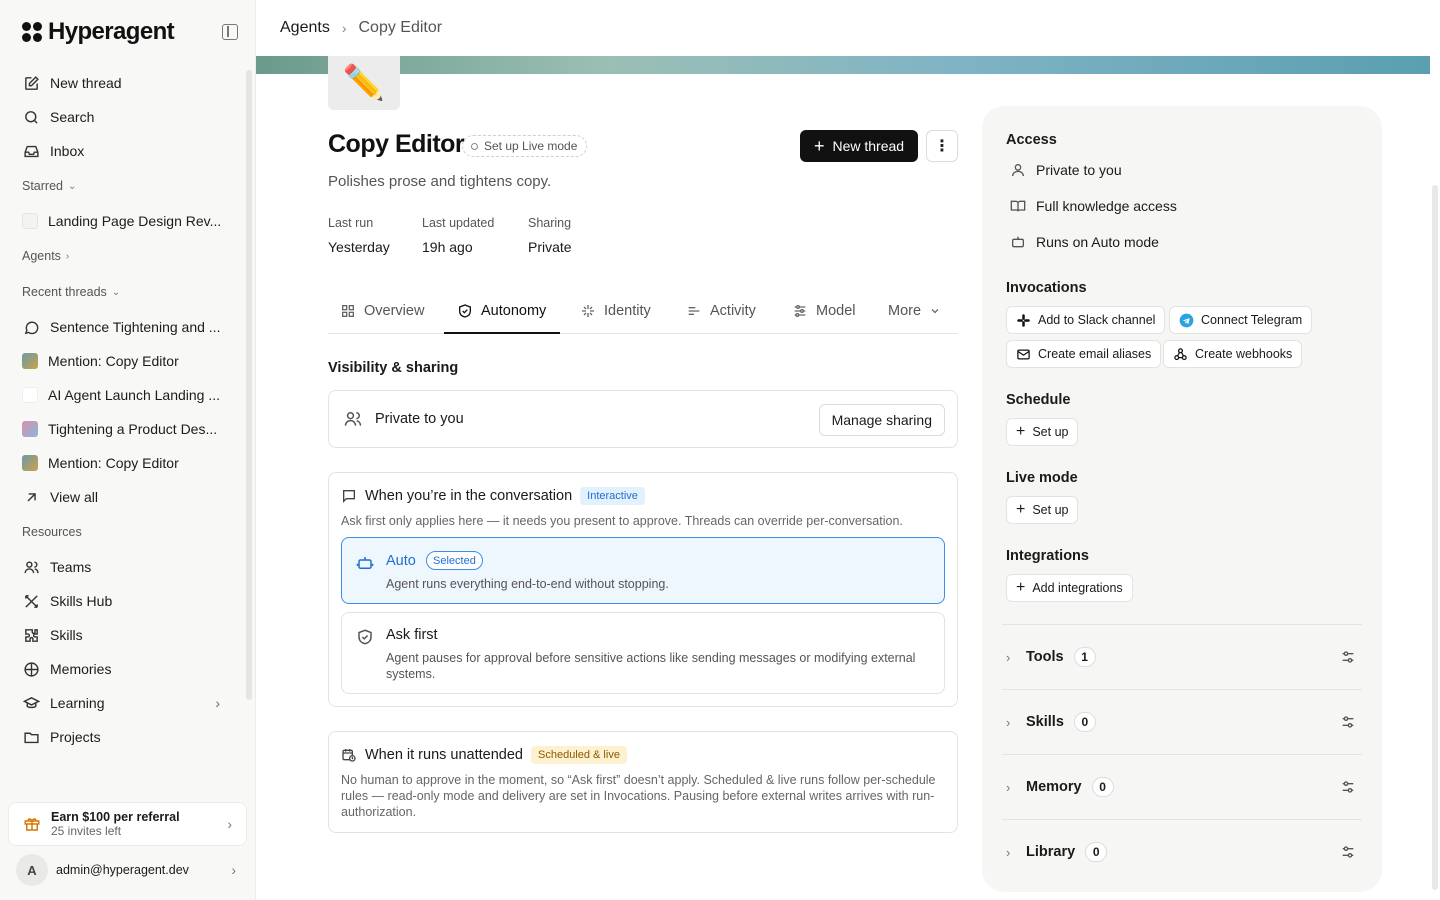 The height and width of the screenshot is (900, 1440). What do you see at coordinates (126, 567) in the screenshot?
I see `sidebar-item-teams: Teams` at bounding box center [126, 567].